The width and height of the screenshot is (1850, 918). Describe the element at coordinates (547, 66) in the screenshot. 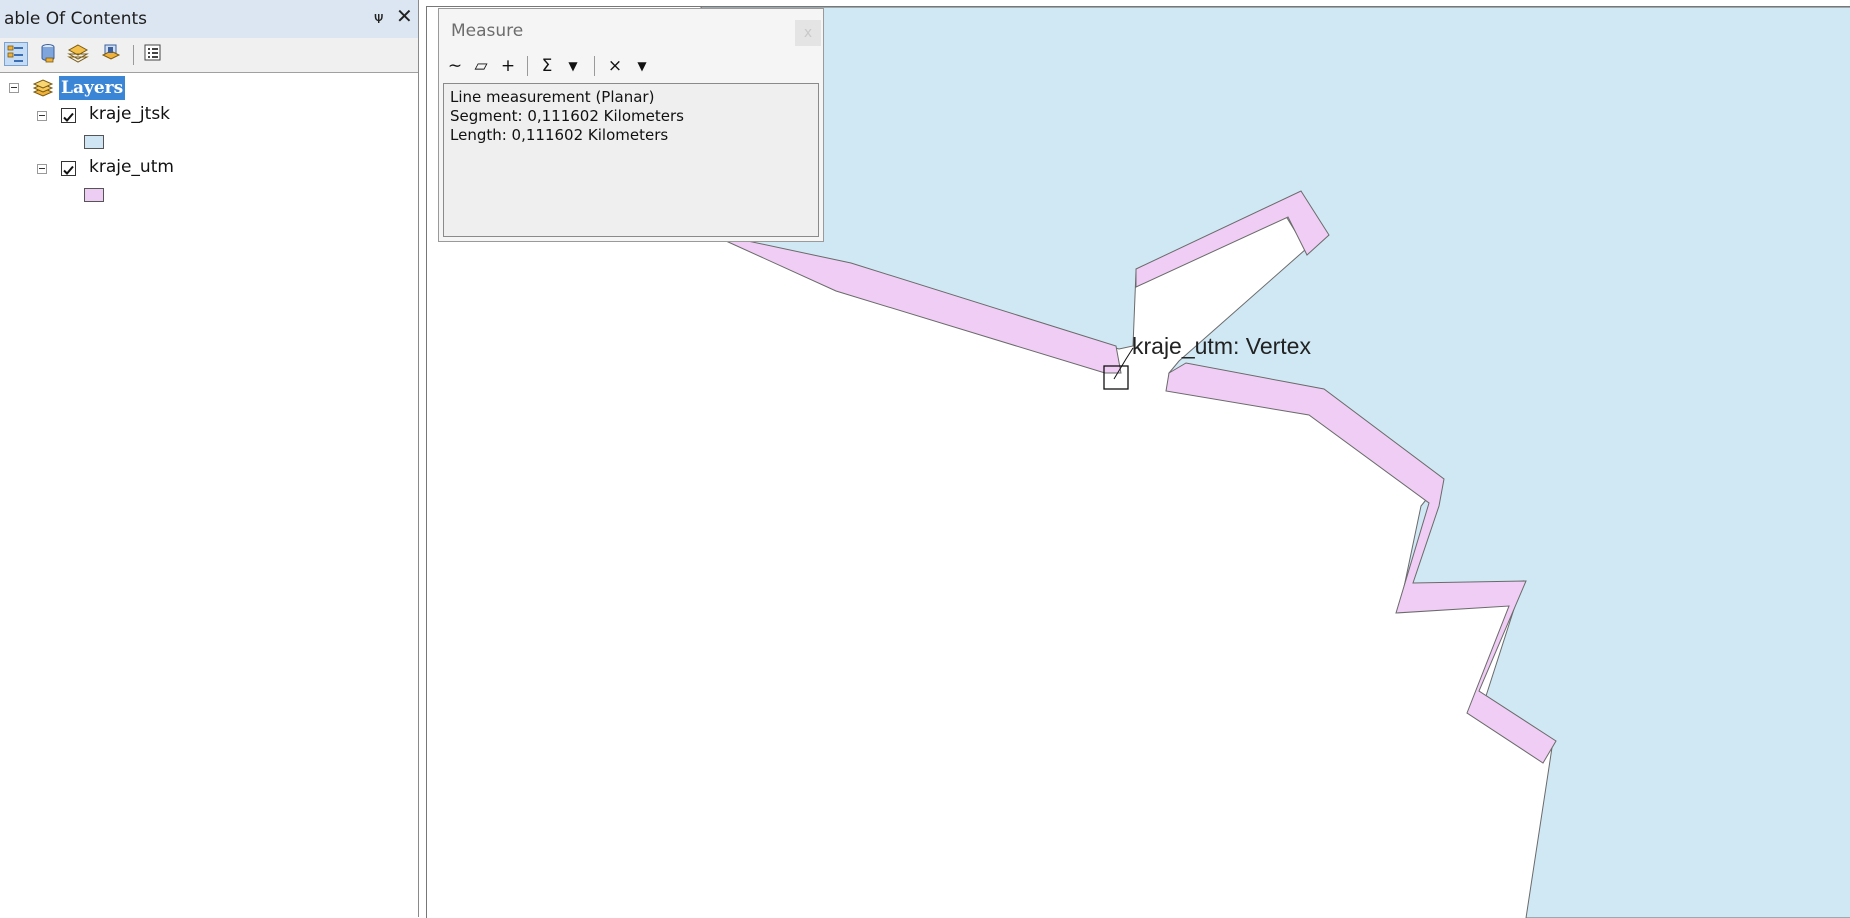

I see `show-total-icon: Σ` at that location.